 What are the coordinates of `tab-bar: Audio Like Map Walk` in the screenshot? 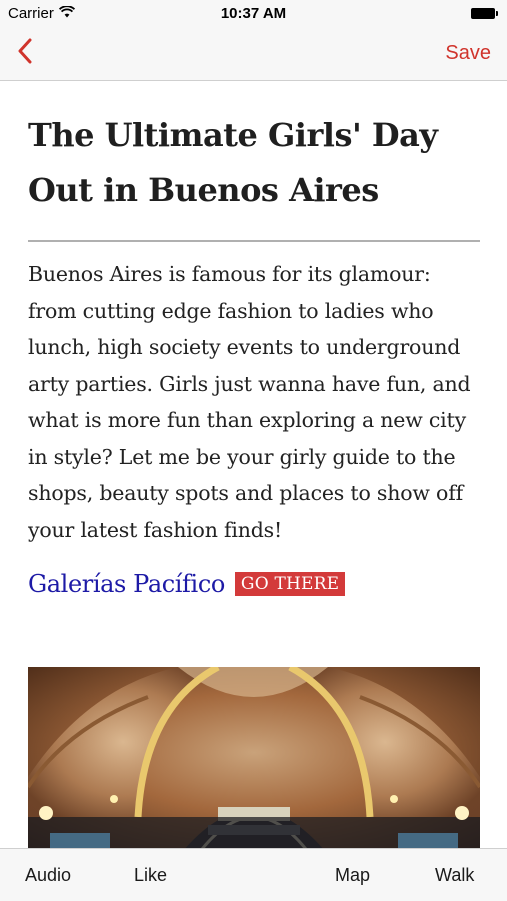 It's located at (253, 874).